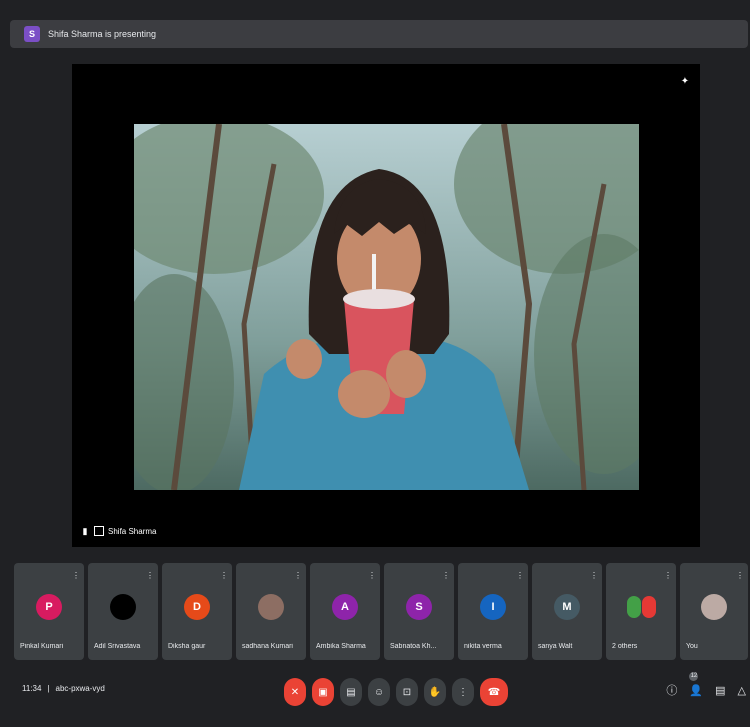 This screenshot has width=750, height=727. I want to click on participant-name: Diksha gaur, so click(187, 646).